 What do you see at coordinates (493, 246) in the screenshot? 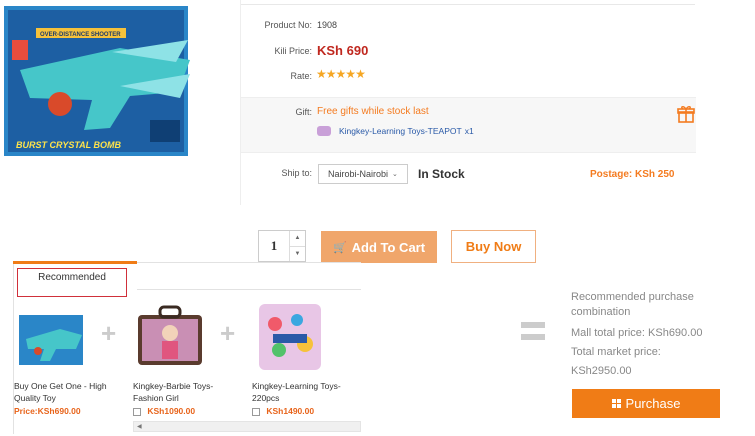
I see `buy-now-button: Buy Now` at bounding box center [493, 246].